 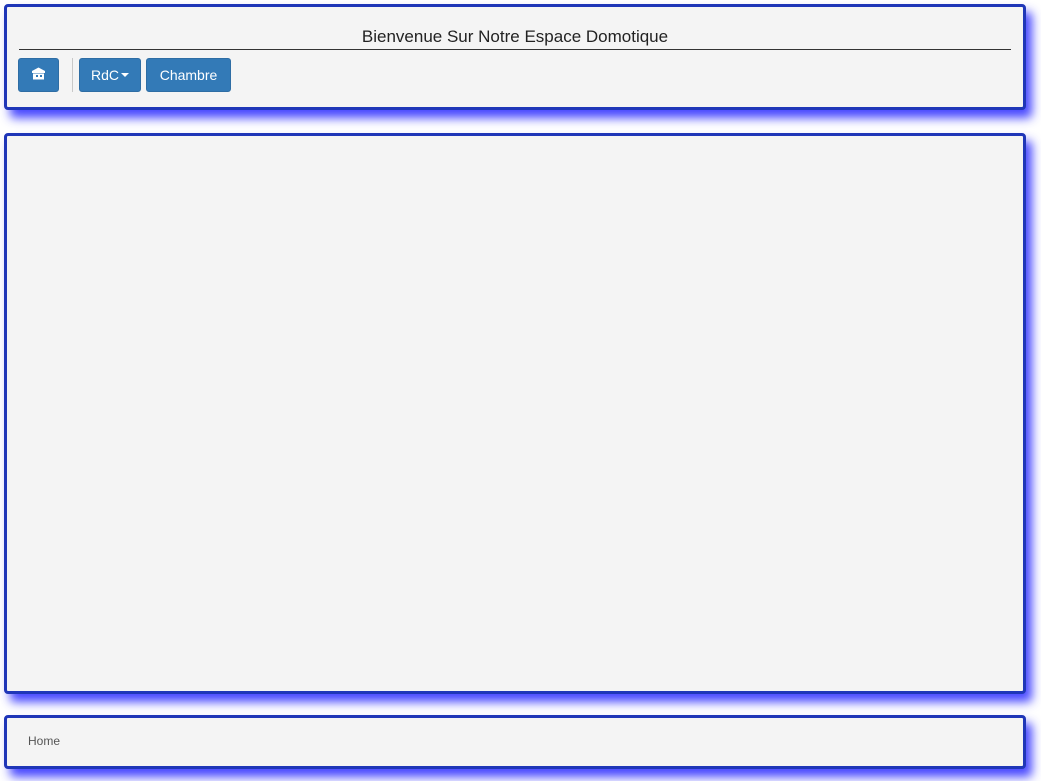 I want to click on chambre-button: Chambre, so click(x=188, y=75).